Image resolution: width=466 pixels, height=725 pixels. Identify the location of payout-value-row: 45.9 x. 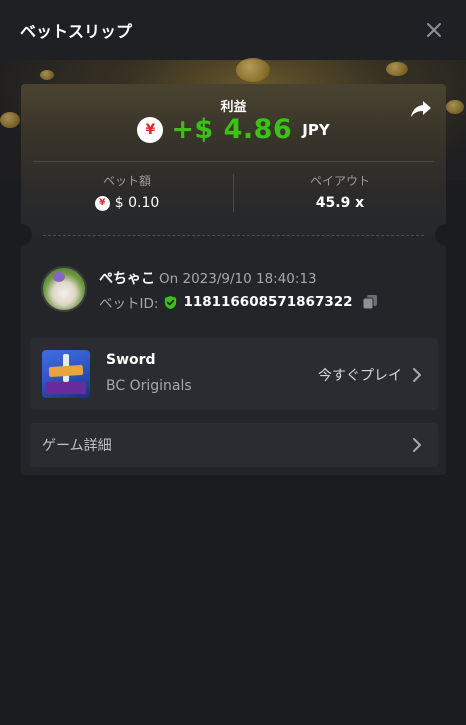
(340, 203).